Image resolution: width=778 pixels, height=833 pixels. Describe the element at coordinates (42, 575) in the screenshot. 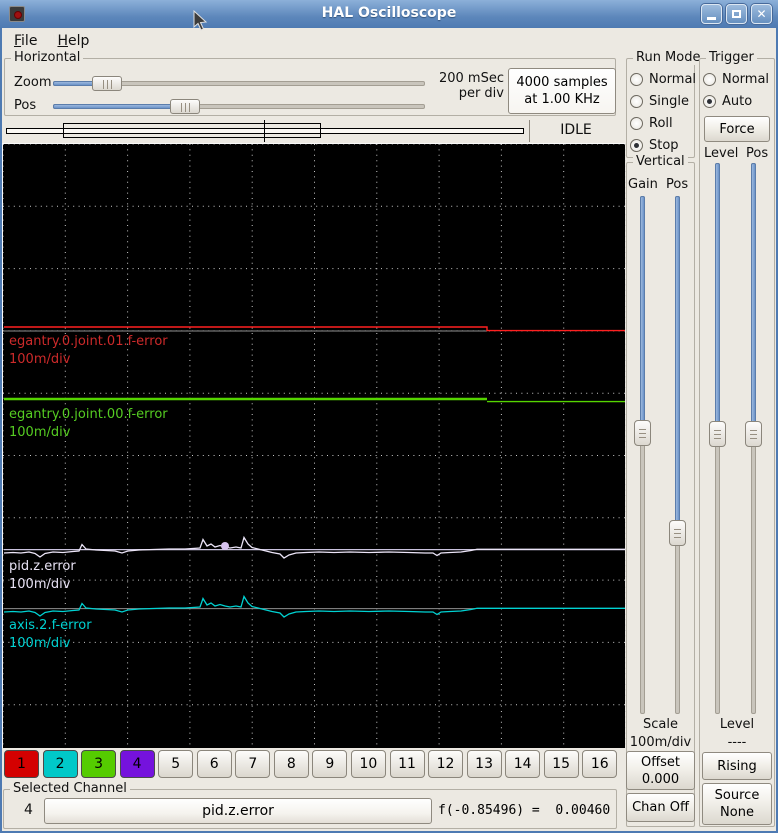

I see `trace-label-3: pid.z.error 100m/div` at that location.